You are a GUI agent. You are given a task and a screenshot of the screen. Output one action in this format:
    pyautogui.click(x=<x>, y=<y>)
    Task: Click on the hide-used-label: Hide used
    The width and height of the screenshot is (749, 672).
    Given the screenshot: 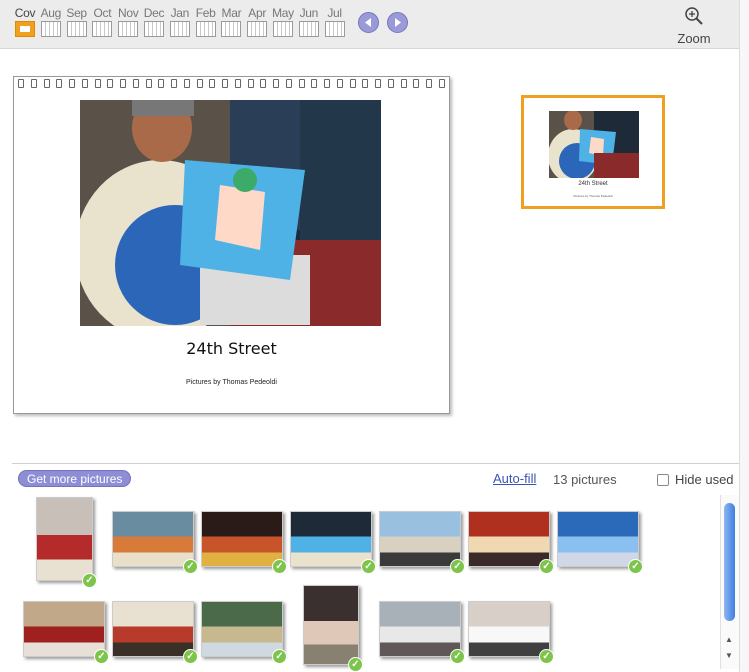 What is the action you would take?
    pyautogui.click(x=704, y=479)
    